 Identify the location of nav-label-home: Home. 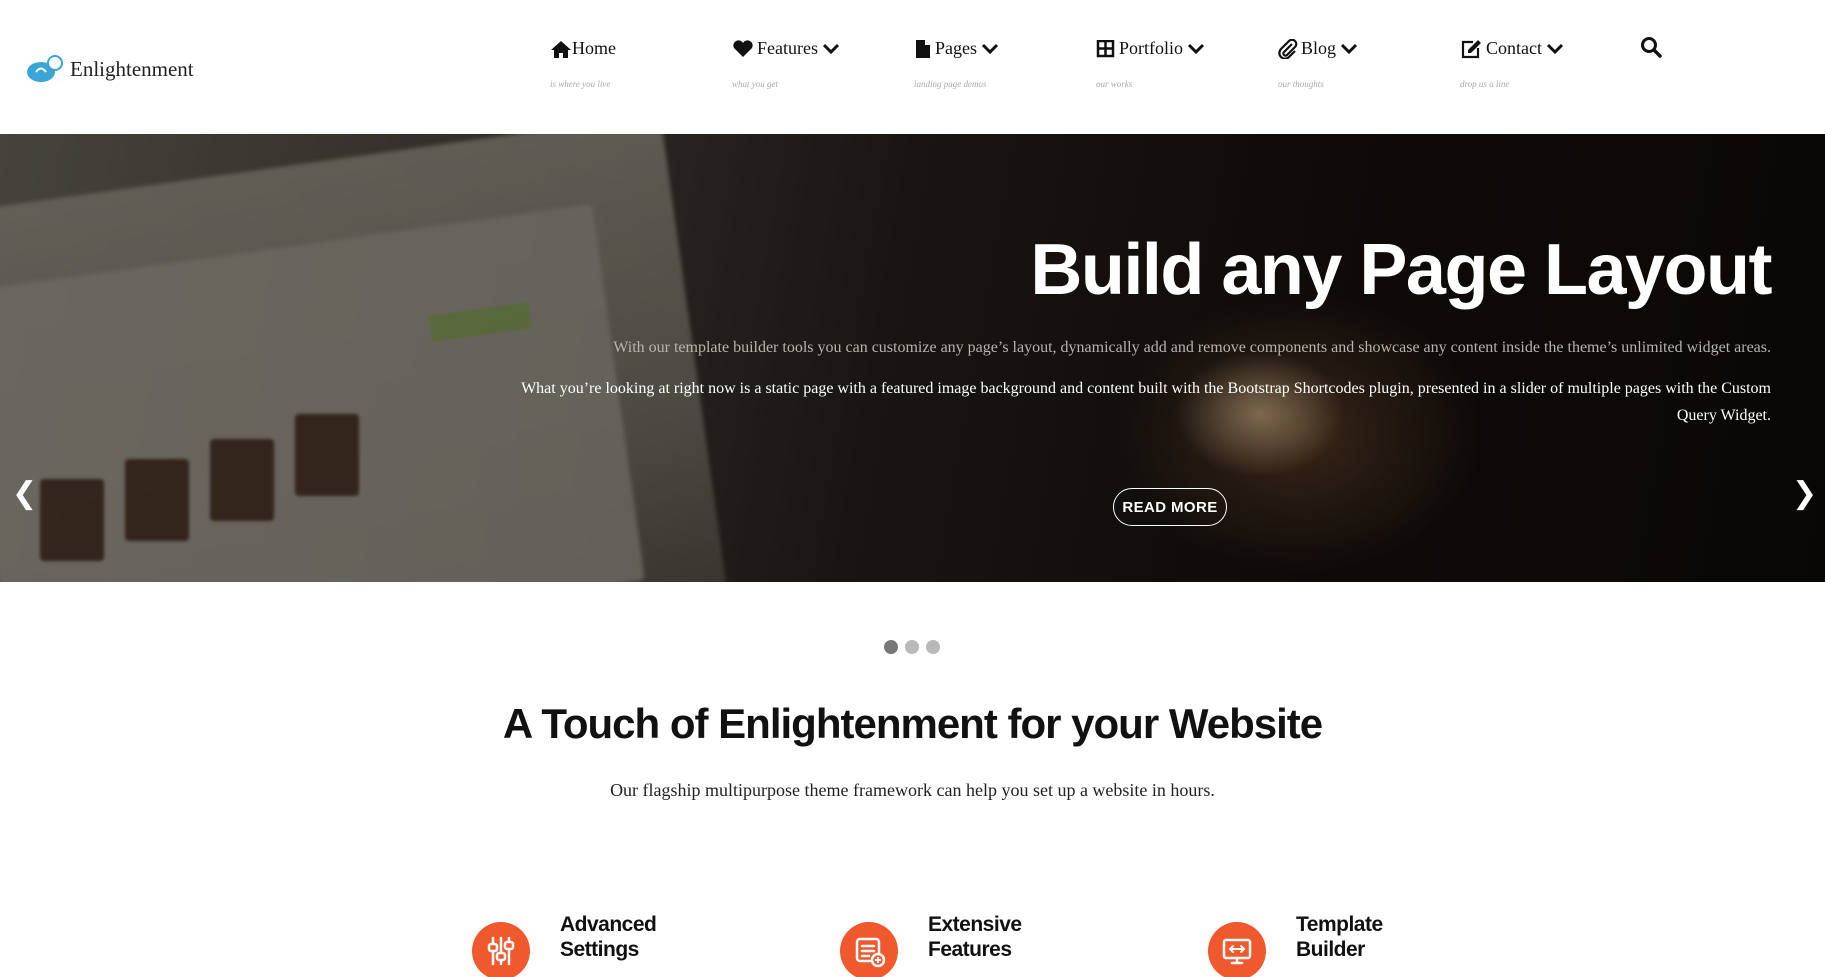
(594, 48).